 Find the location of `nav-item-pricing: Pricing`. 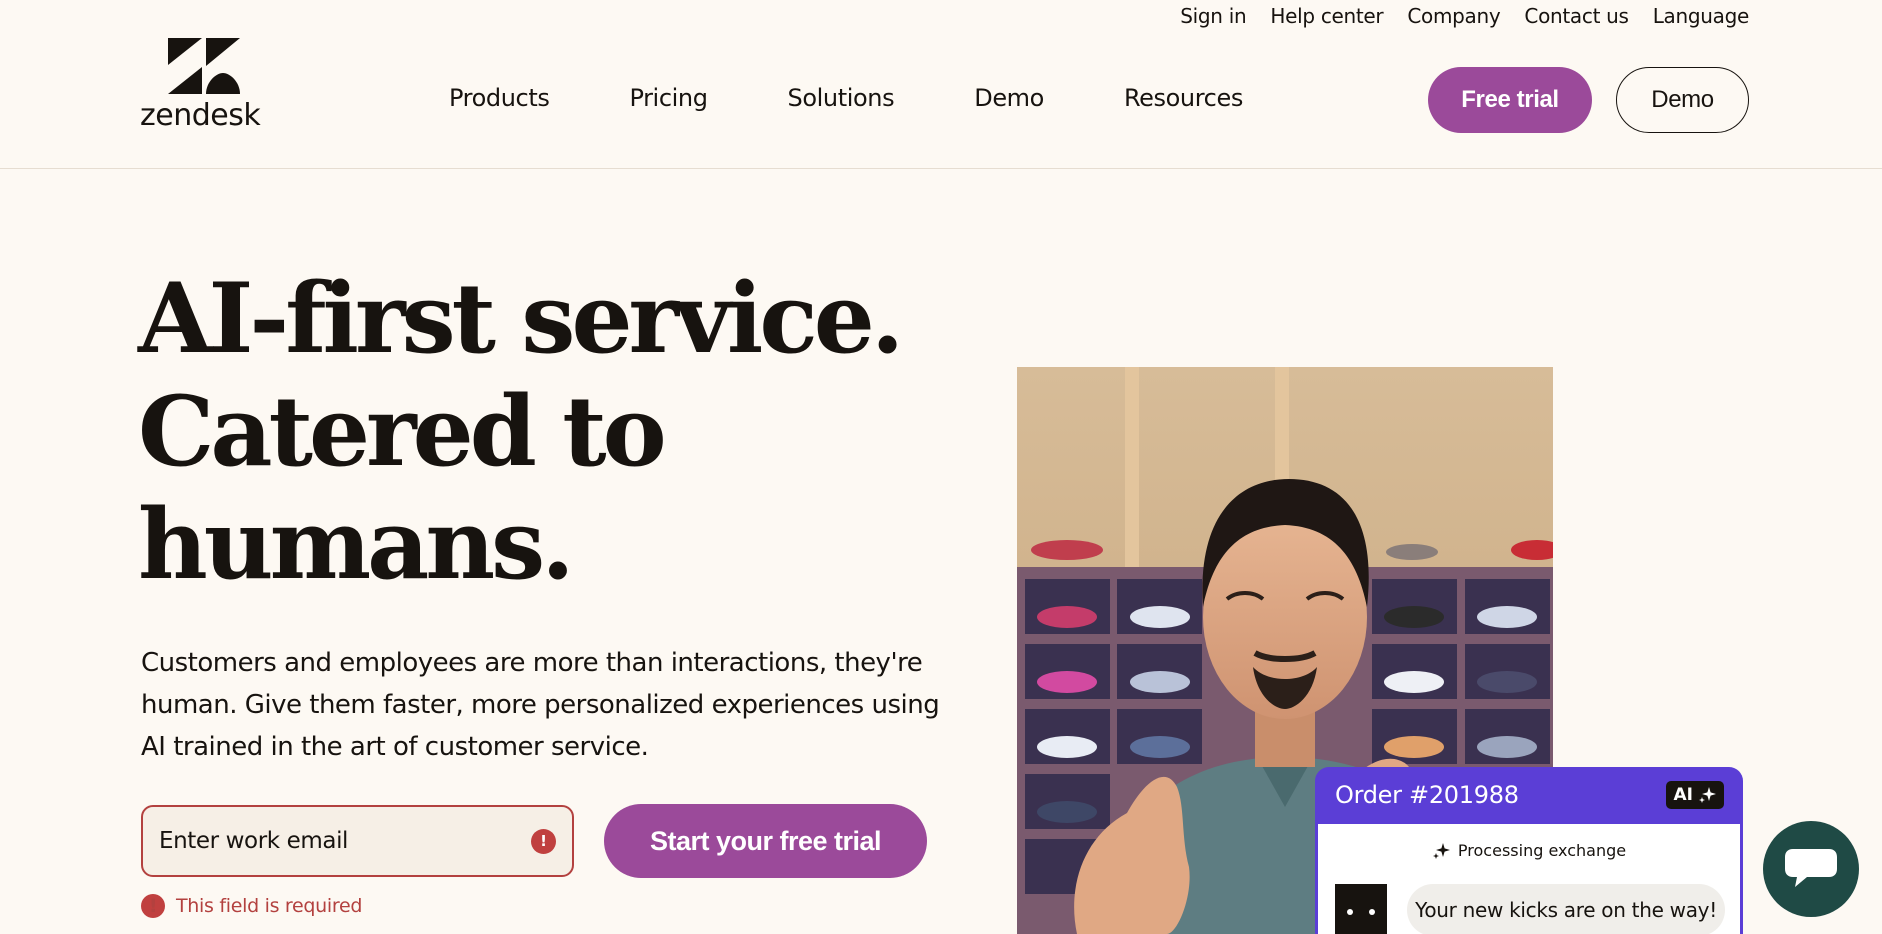

nav-item-pricing: Pricing is located at coordinates (668, 98).